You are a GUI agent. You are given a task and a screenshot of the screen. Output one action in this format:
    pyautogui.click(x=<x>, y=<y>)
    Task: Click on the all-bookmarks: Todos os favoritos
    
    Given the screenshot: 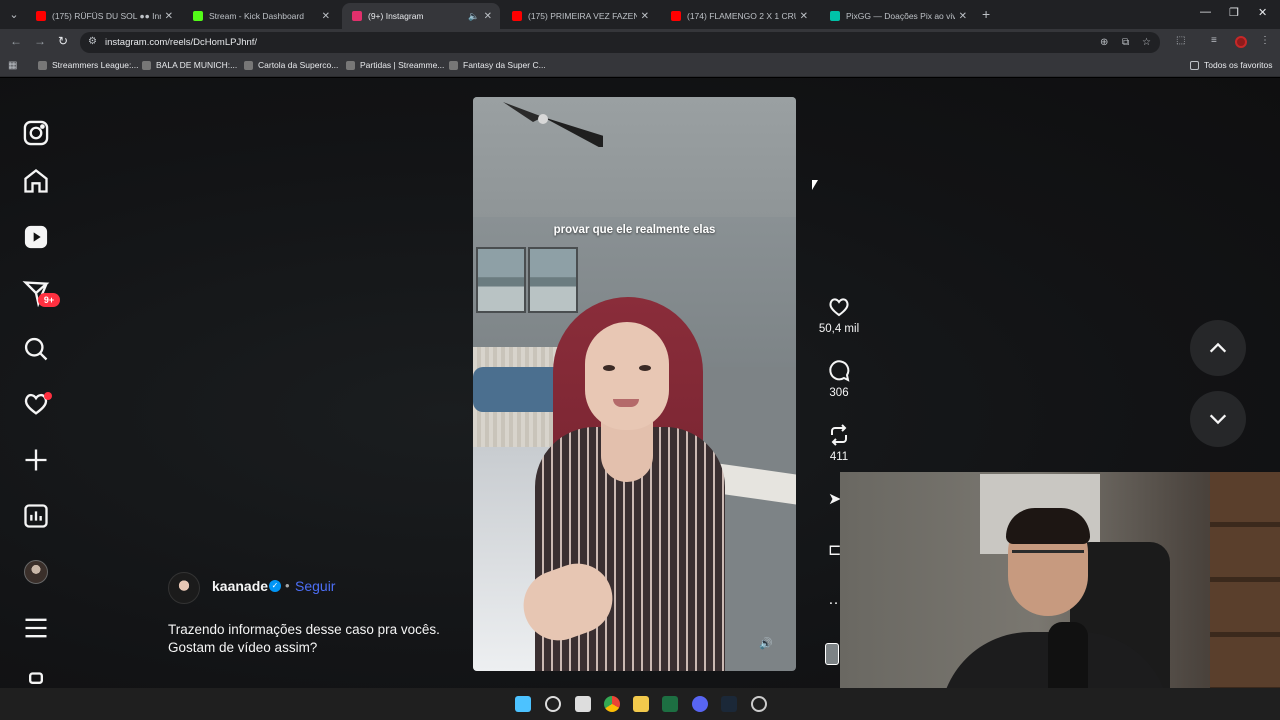 What is the action you would take?
    pyautogui.click(x=1231, y=65)
    